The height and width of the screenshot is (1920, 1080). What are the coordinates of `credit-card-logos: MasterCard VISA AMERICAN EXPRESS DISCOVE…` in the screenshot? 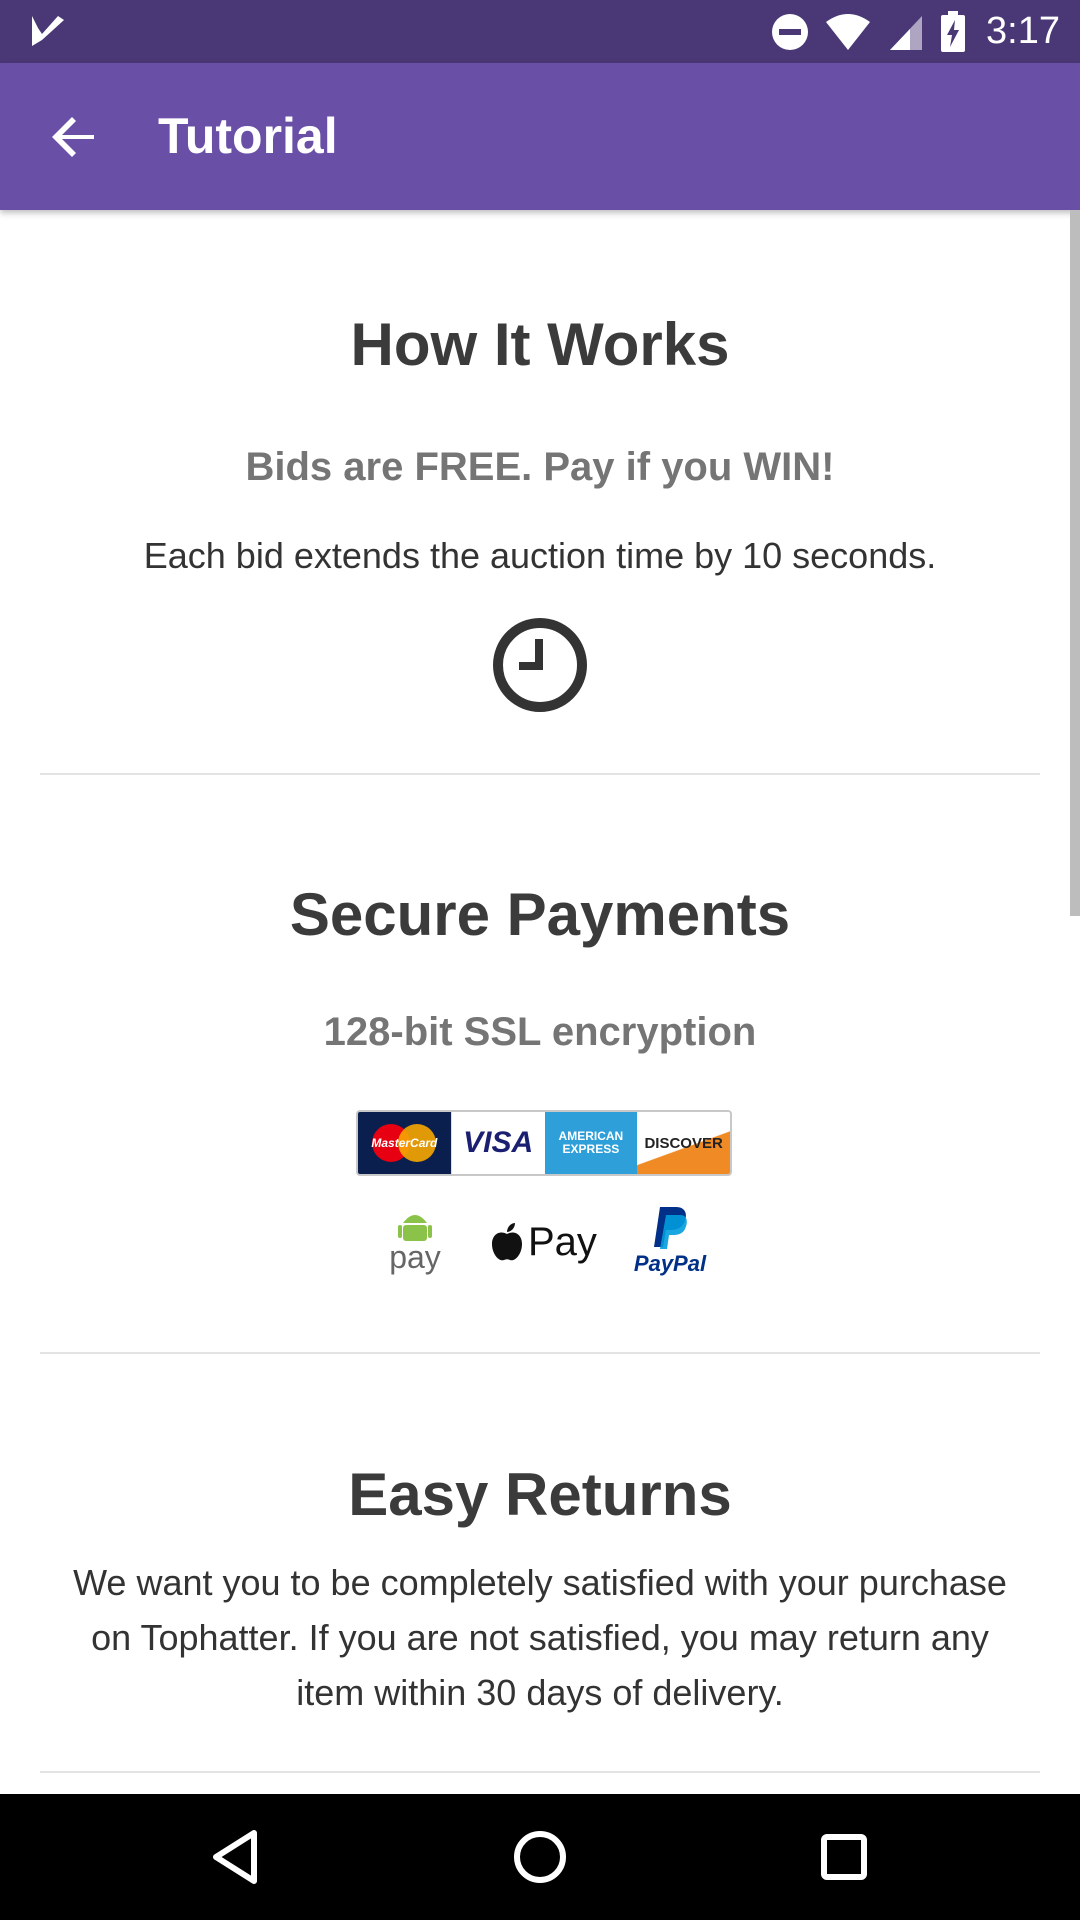 It's located at (544, 1143).